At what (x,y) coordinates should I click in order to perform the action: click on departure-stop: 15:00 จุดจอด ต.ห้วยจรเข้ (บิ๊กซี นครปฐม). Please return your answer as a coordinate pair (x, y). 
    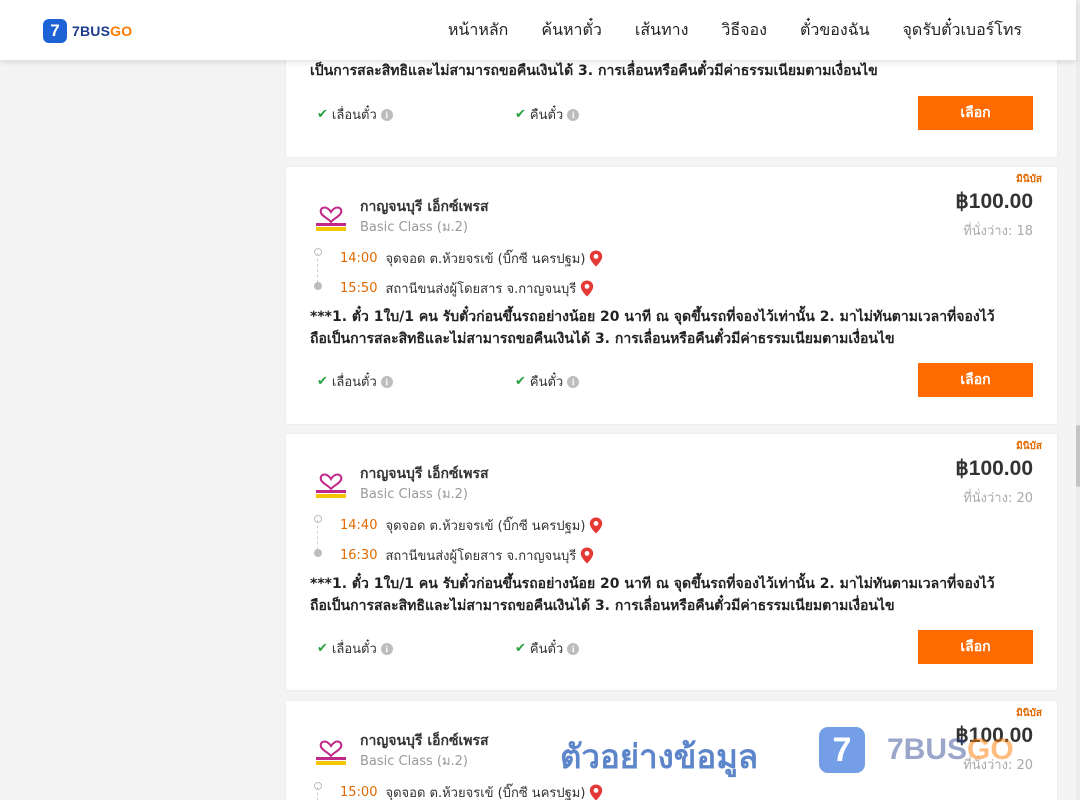
    Looking at the image, I should click on (471, 791).